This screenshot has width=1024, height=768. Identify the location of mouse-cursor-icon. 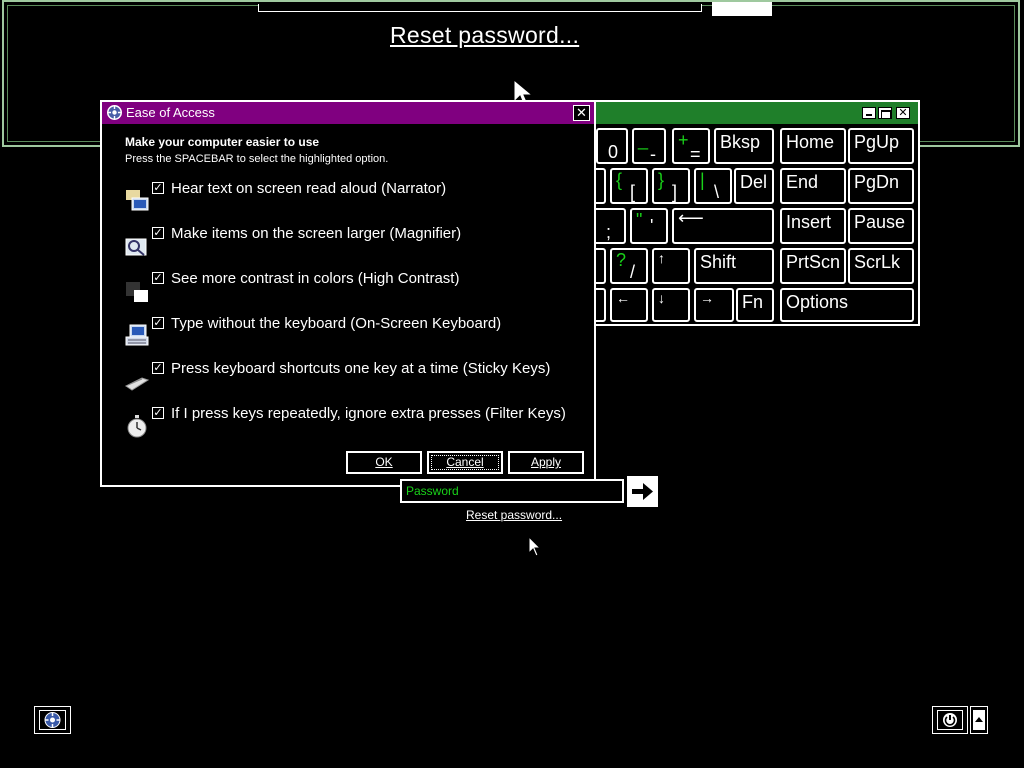
(535, 547).